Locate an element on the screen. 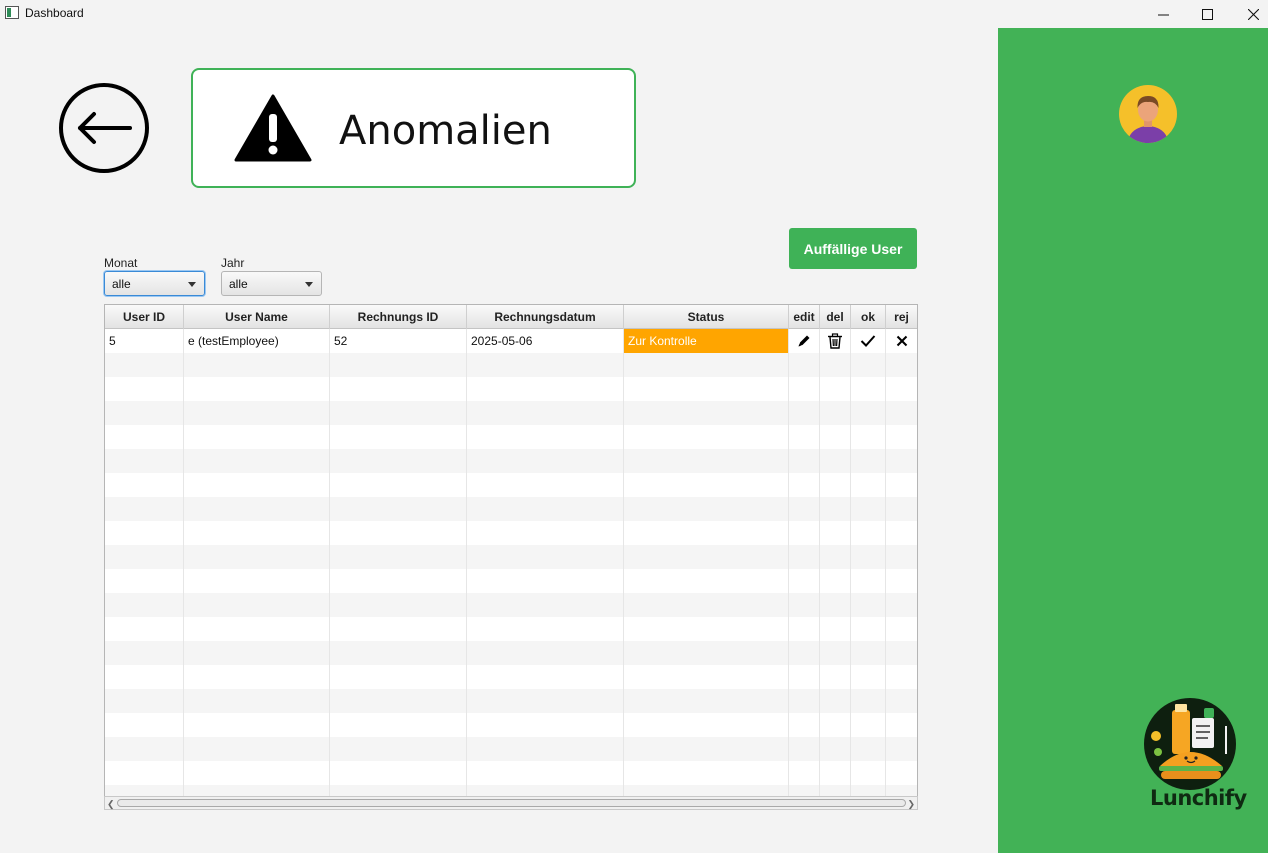  close-icon is located at coordinates (1253, 14).